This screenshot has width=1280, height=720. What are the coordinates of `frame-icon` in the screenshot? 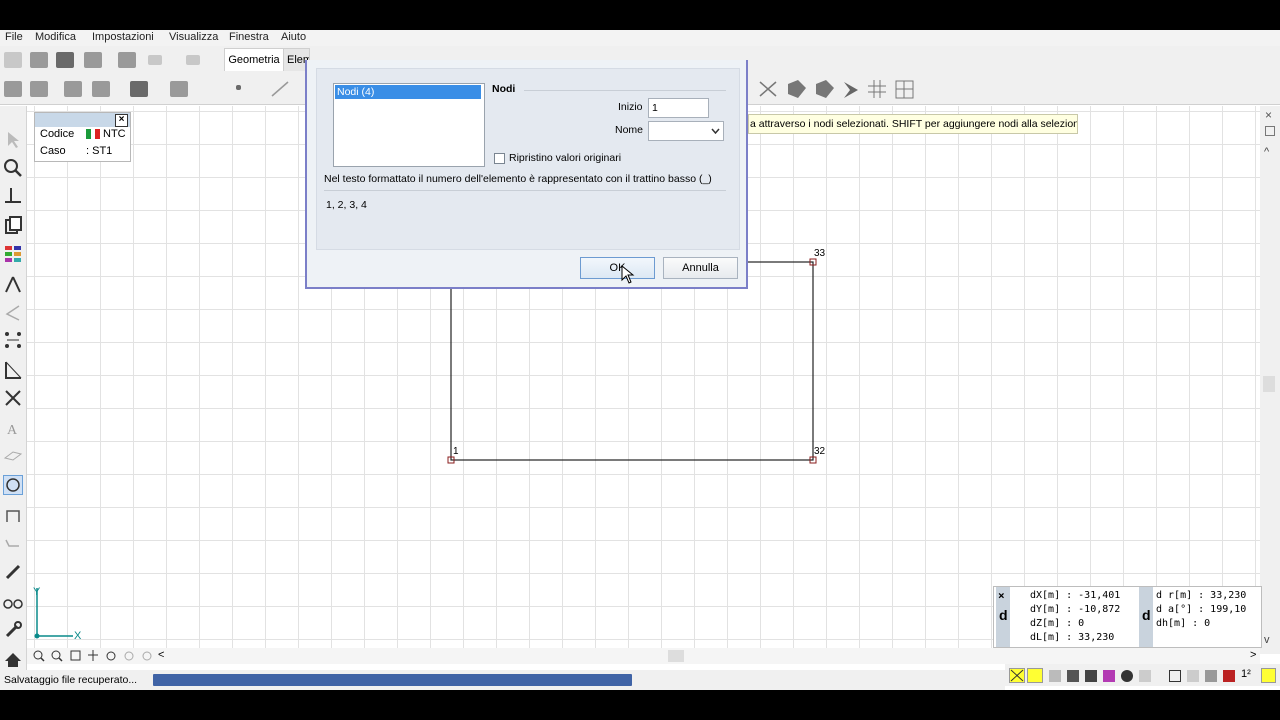 It's located at (13, 516).